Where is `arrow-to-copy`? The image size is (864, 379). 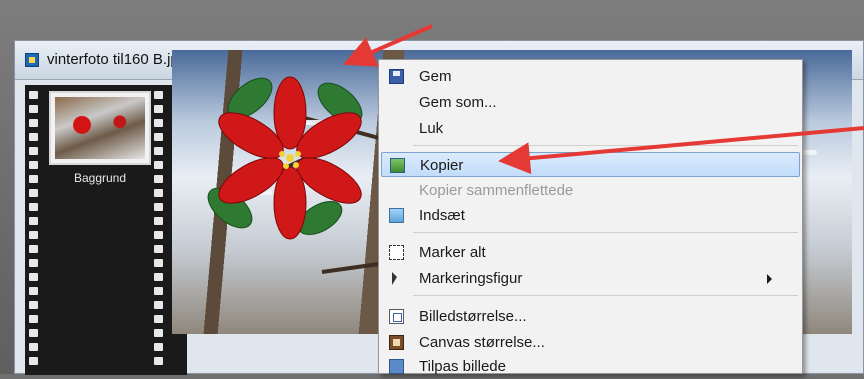
arrow-to-copy is located at coordinates (681, 150).